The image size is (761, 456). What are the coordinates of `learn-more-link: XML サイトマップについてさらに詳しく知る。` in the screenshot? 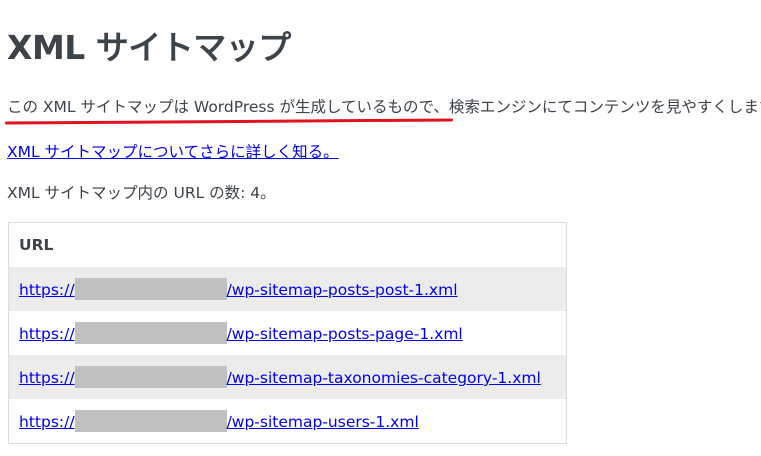 It's located at (173, 152).